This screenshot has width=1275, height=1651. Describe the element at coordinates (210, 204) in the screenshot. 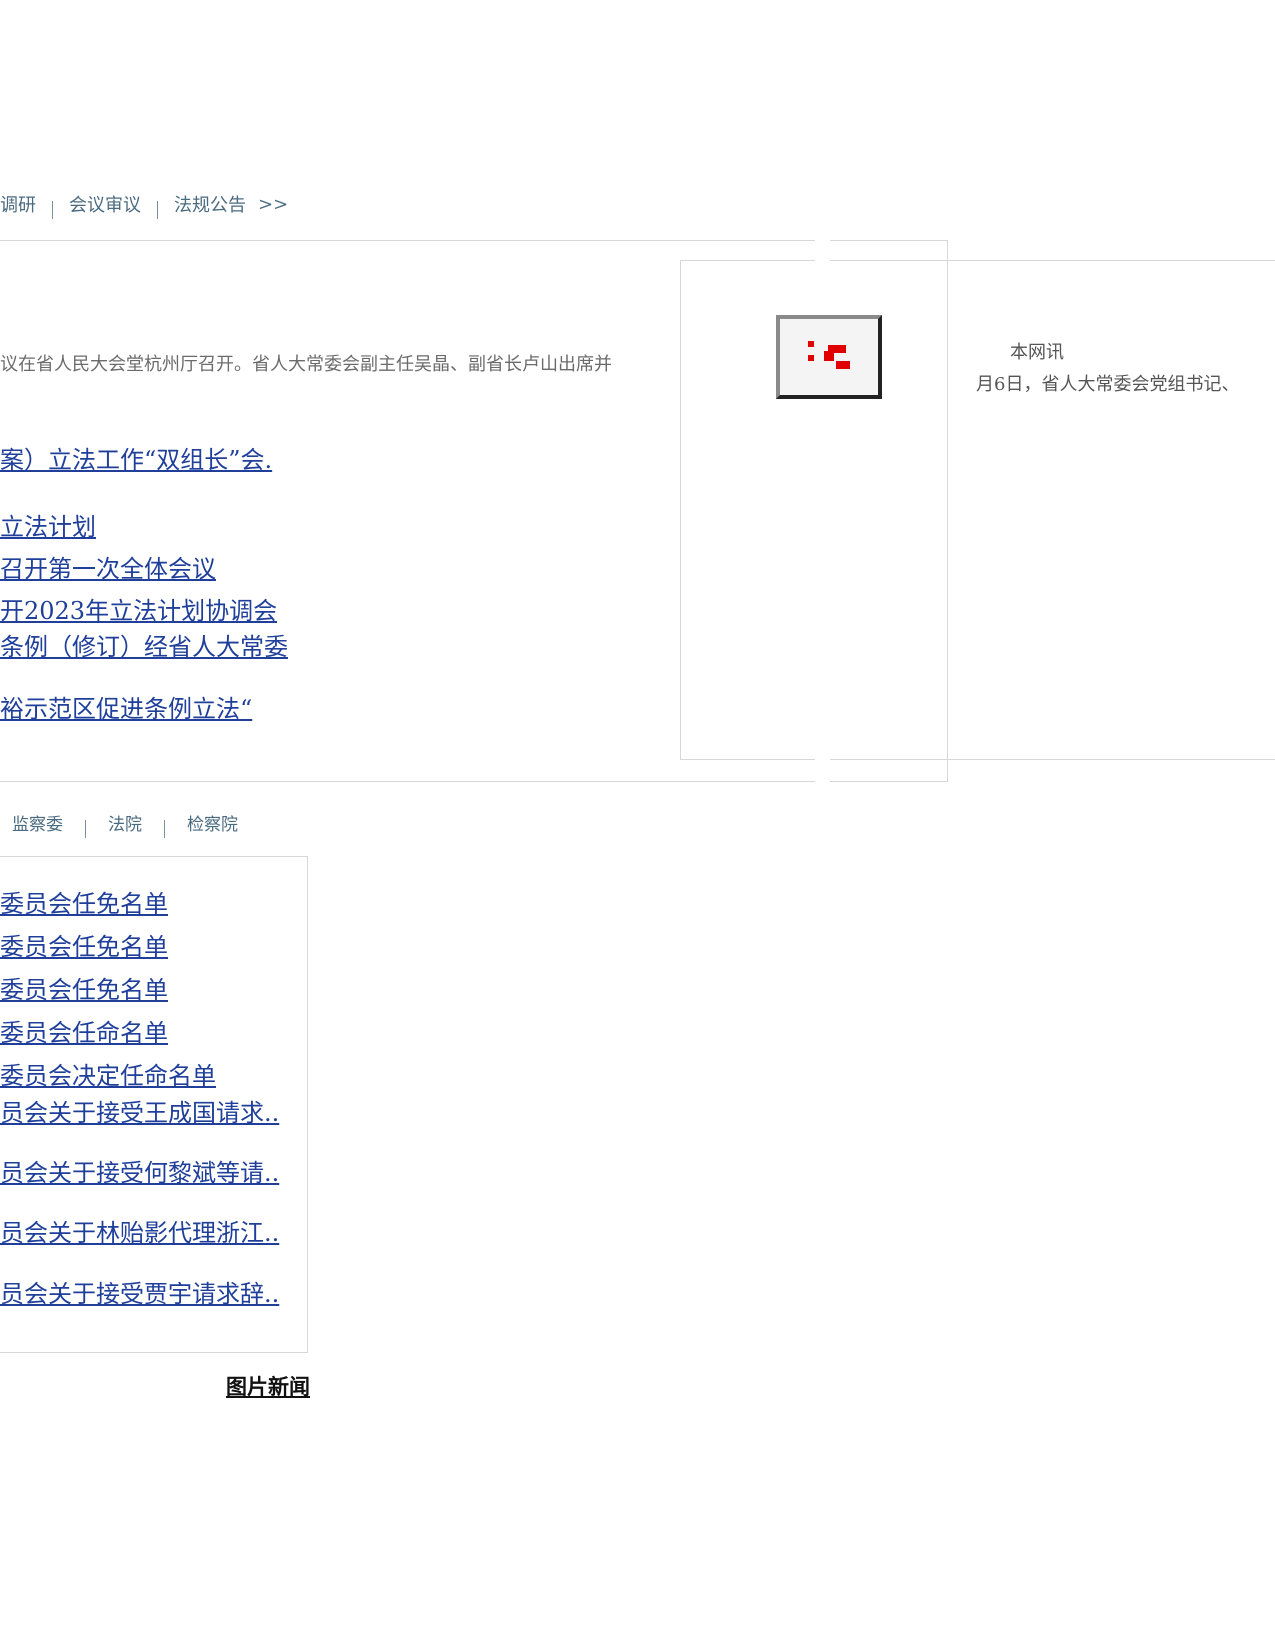

I see `tab-regulation-notice: 法规公告` at that location.